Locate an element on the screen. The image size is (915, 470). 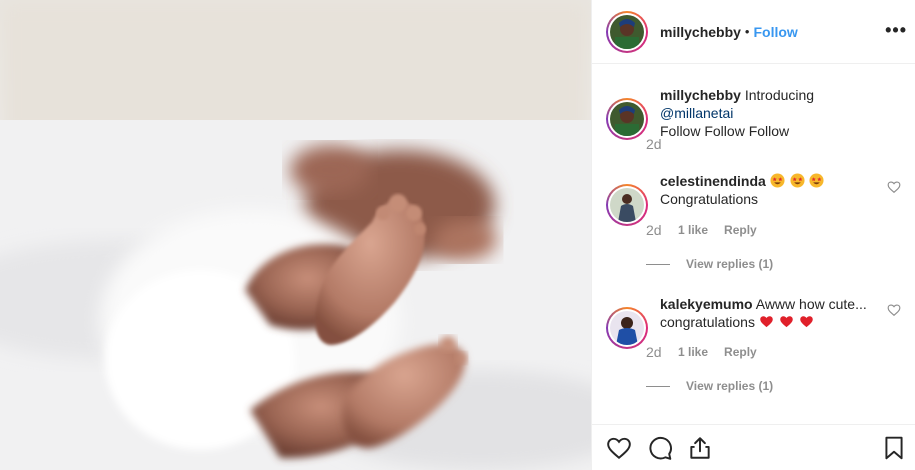
caption-time: 2d is located at coordinates (662, 144).